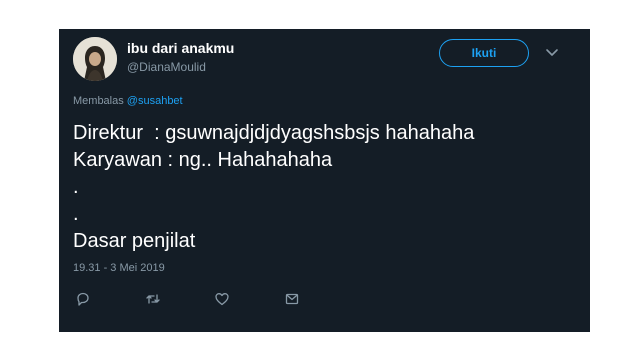  I want to click on heart-icon, so click(222, 299).